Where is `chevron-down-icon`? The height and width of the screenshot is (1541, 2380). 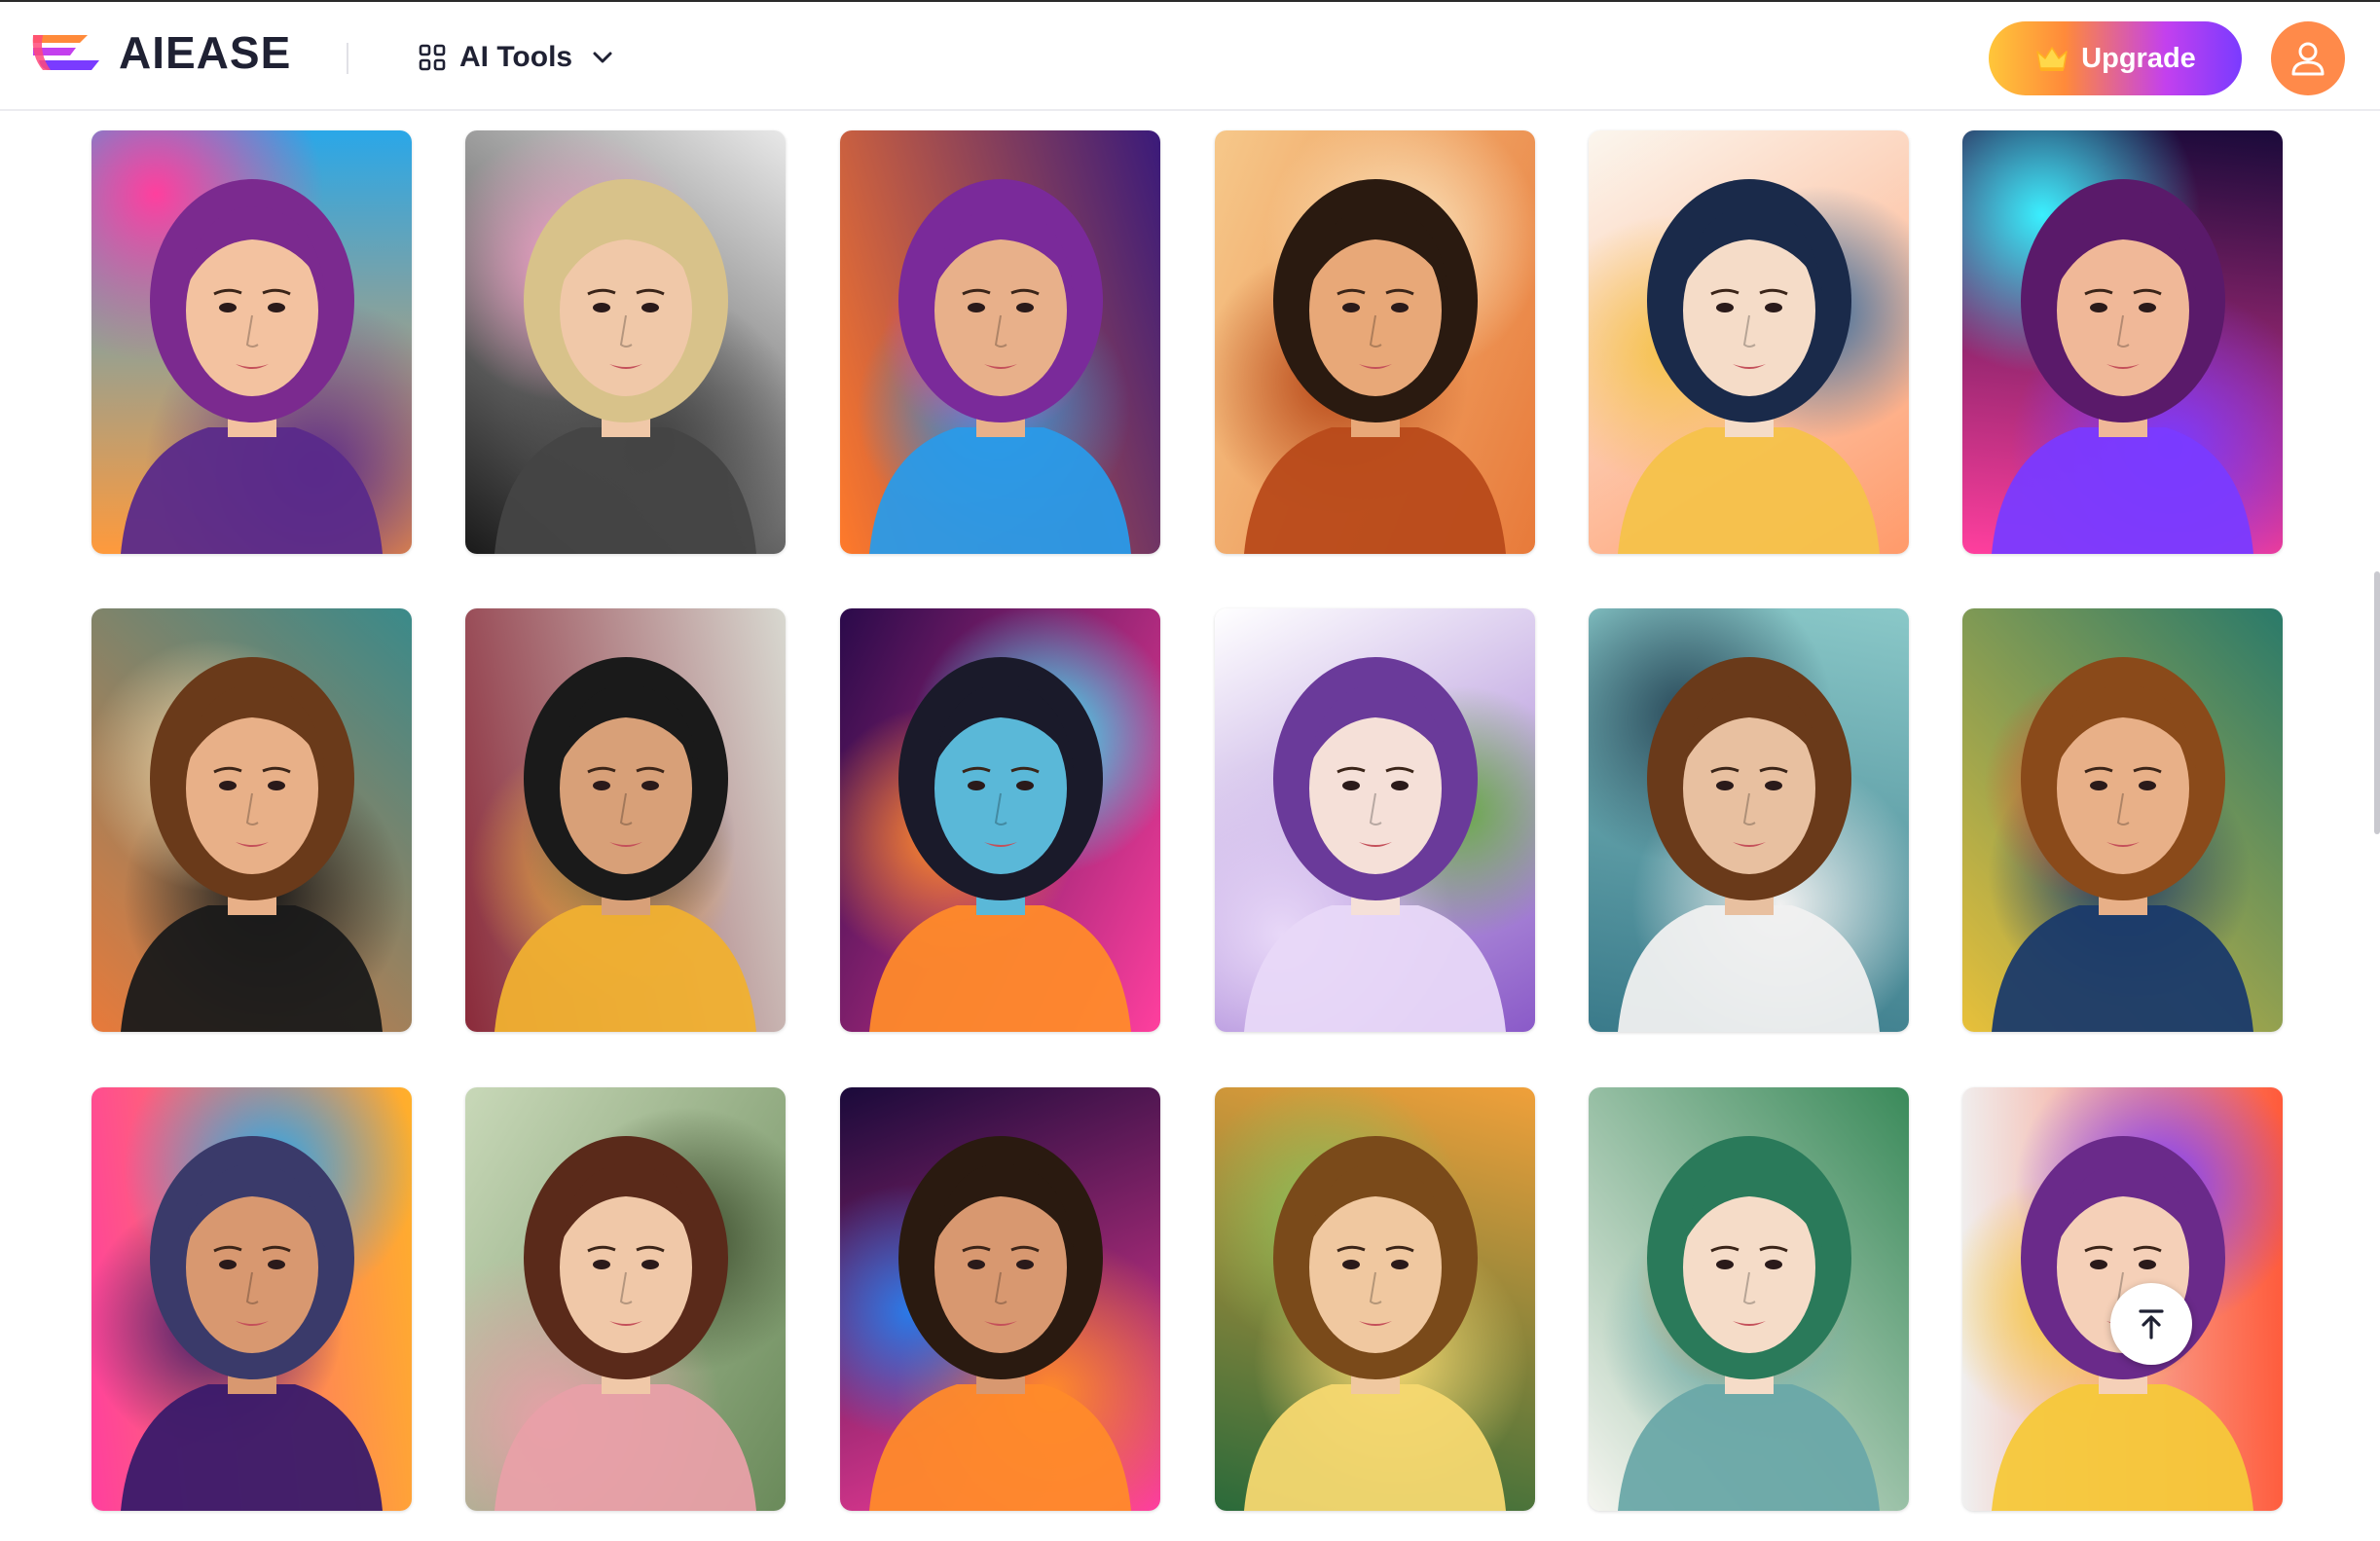
chevron-down-icon is located at coordinates (602, 57).